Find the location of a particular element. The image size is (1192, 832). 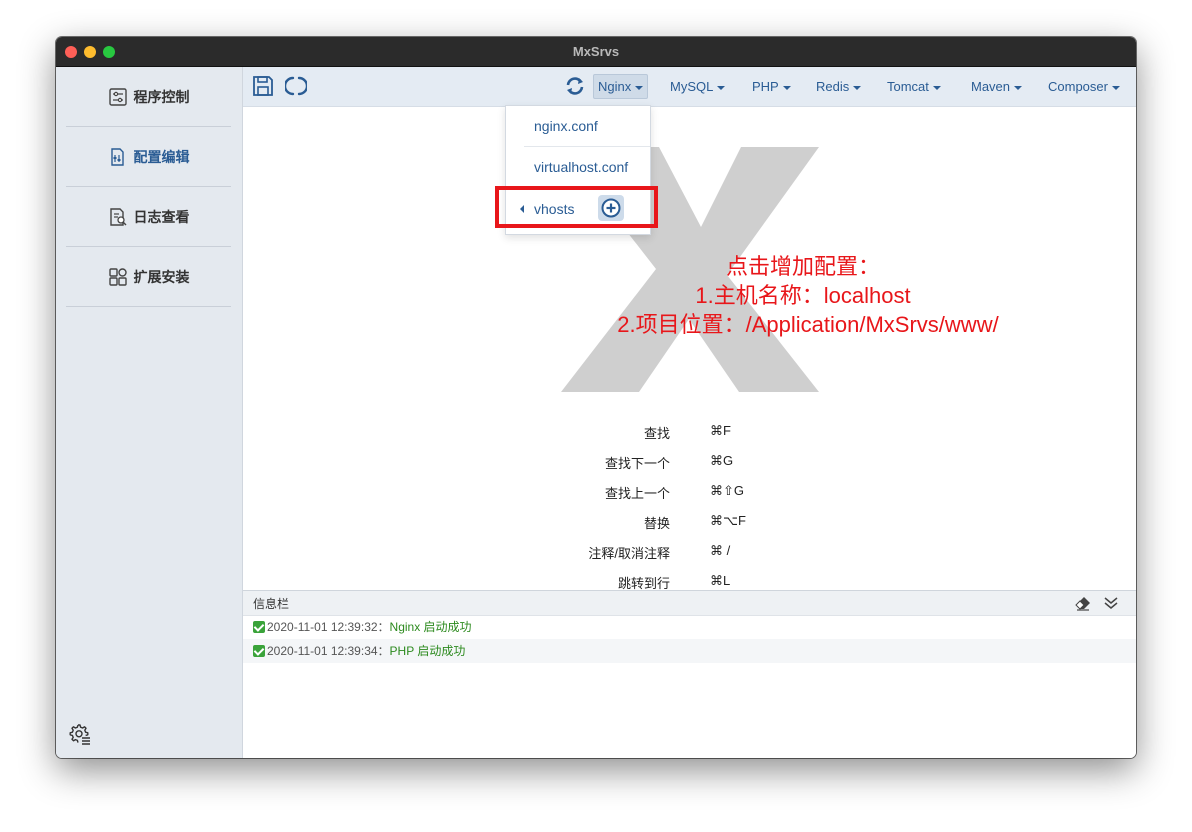

menu-tomcat: Tomcat is located at coordinates (914, 86).